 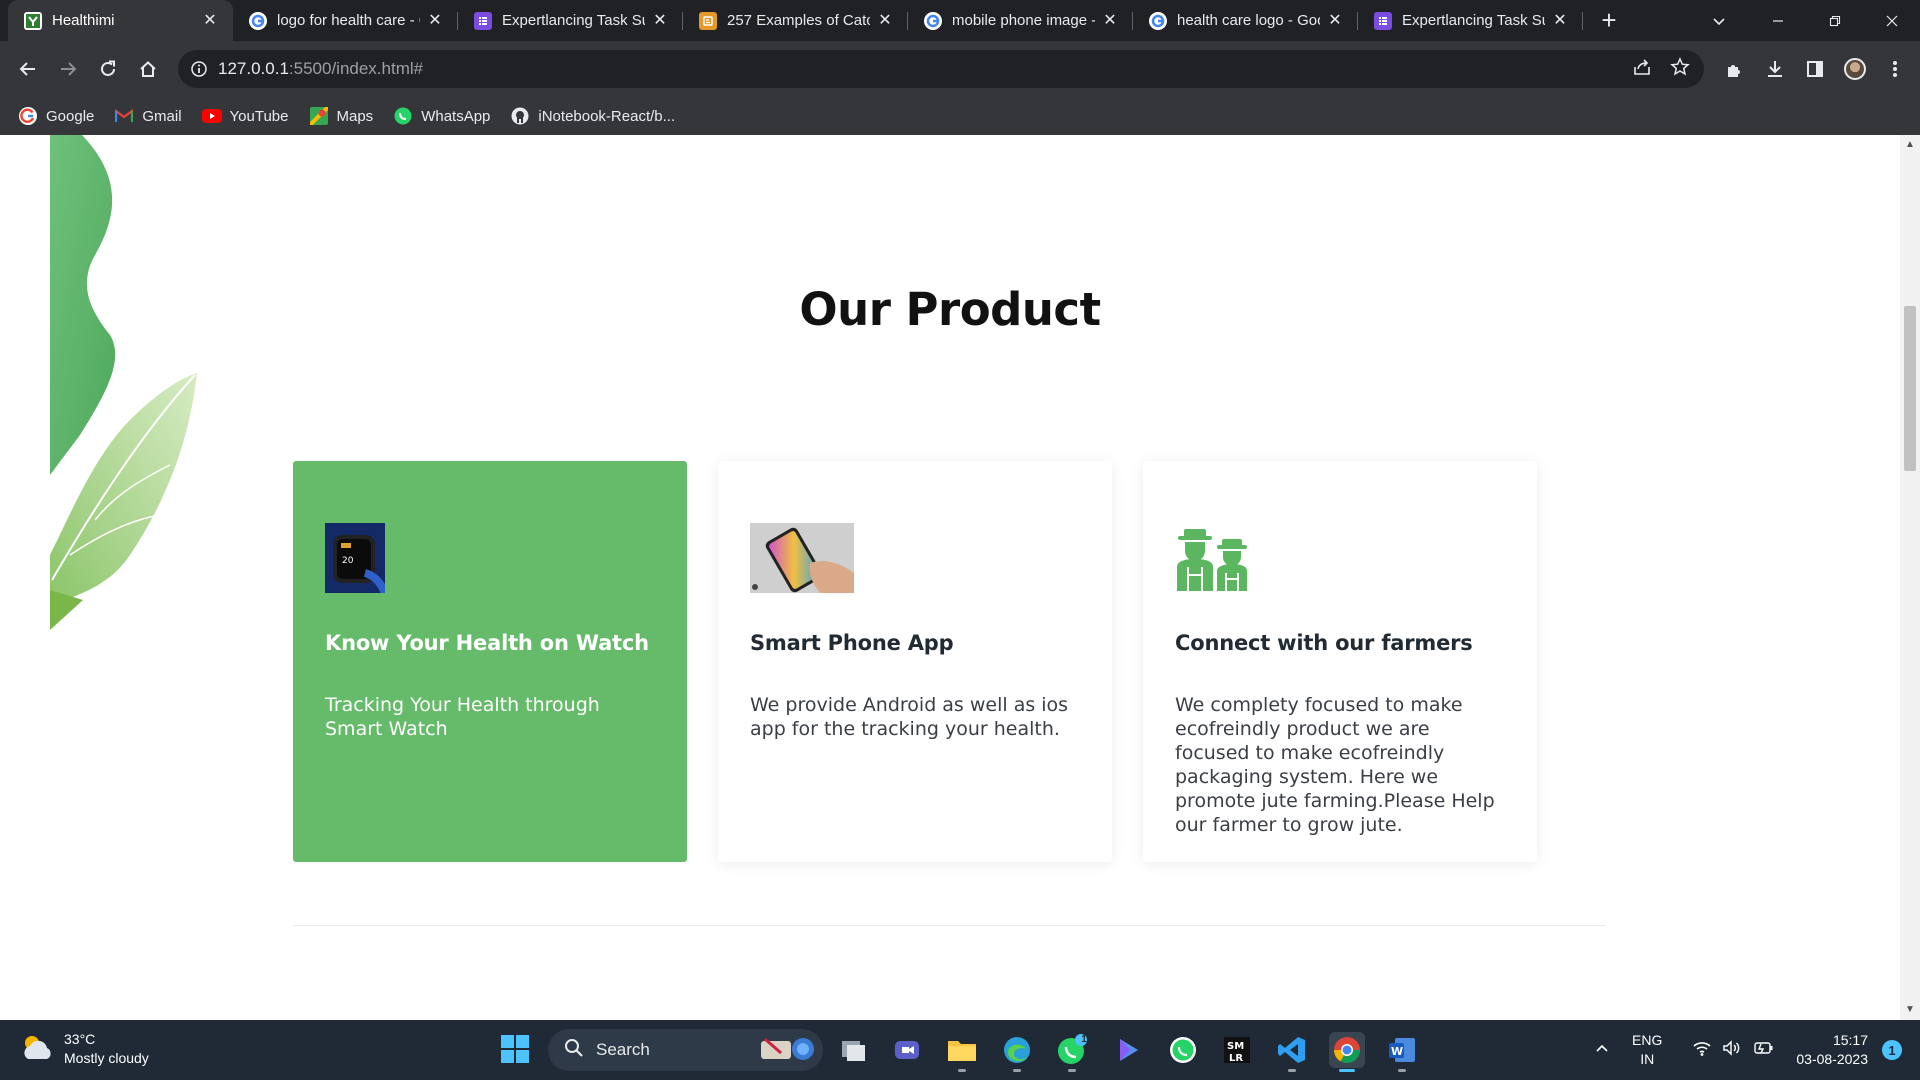 I want to click on battery-icon, so click(x=1763, y=1050).